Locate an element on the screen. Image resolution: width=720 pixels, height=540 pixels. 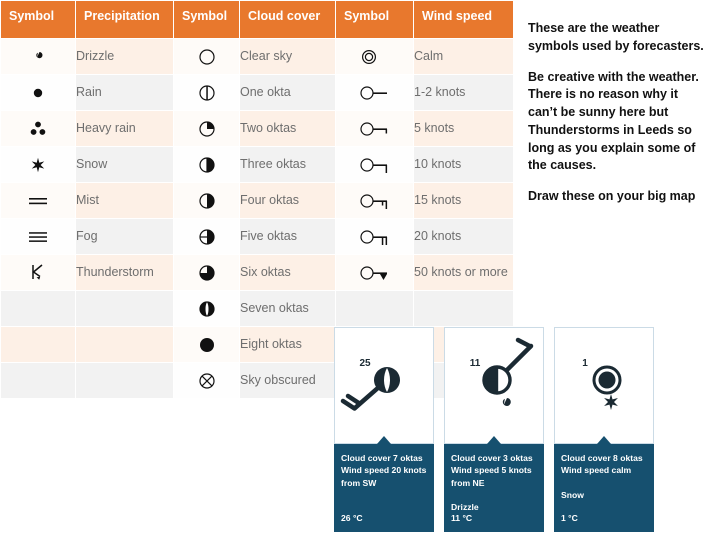
cloud-cover-label: Seven oktas is located at coordinates (287, 308).